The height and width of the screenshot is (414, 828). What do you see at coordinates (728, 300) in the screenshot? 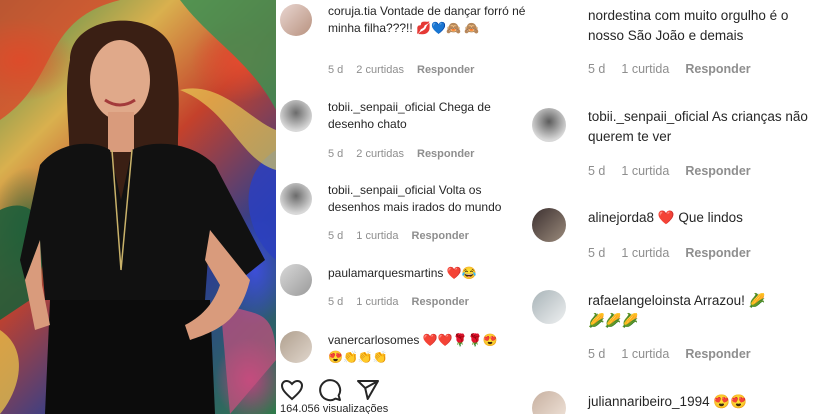
I see `comment-body: Arrazou! 🌽` at bounding box center [728, 300].